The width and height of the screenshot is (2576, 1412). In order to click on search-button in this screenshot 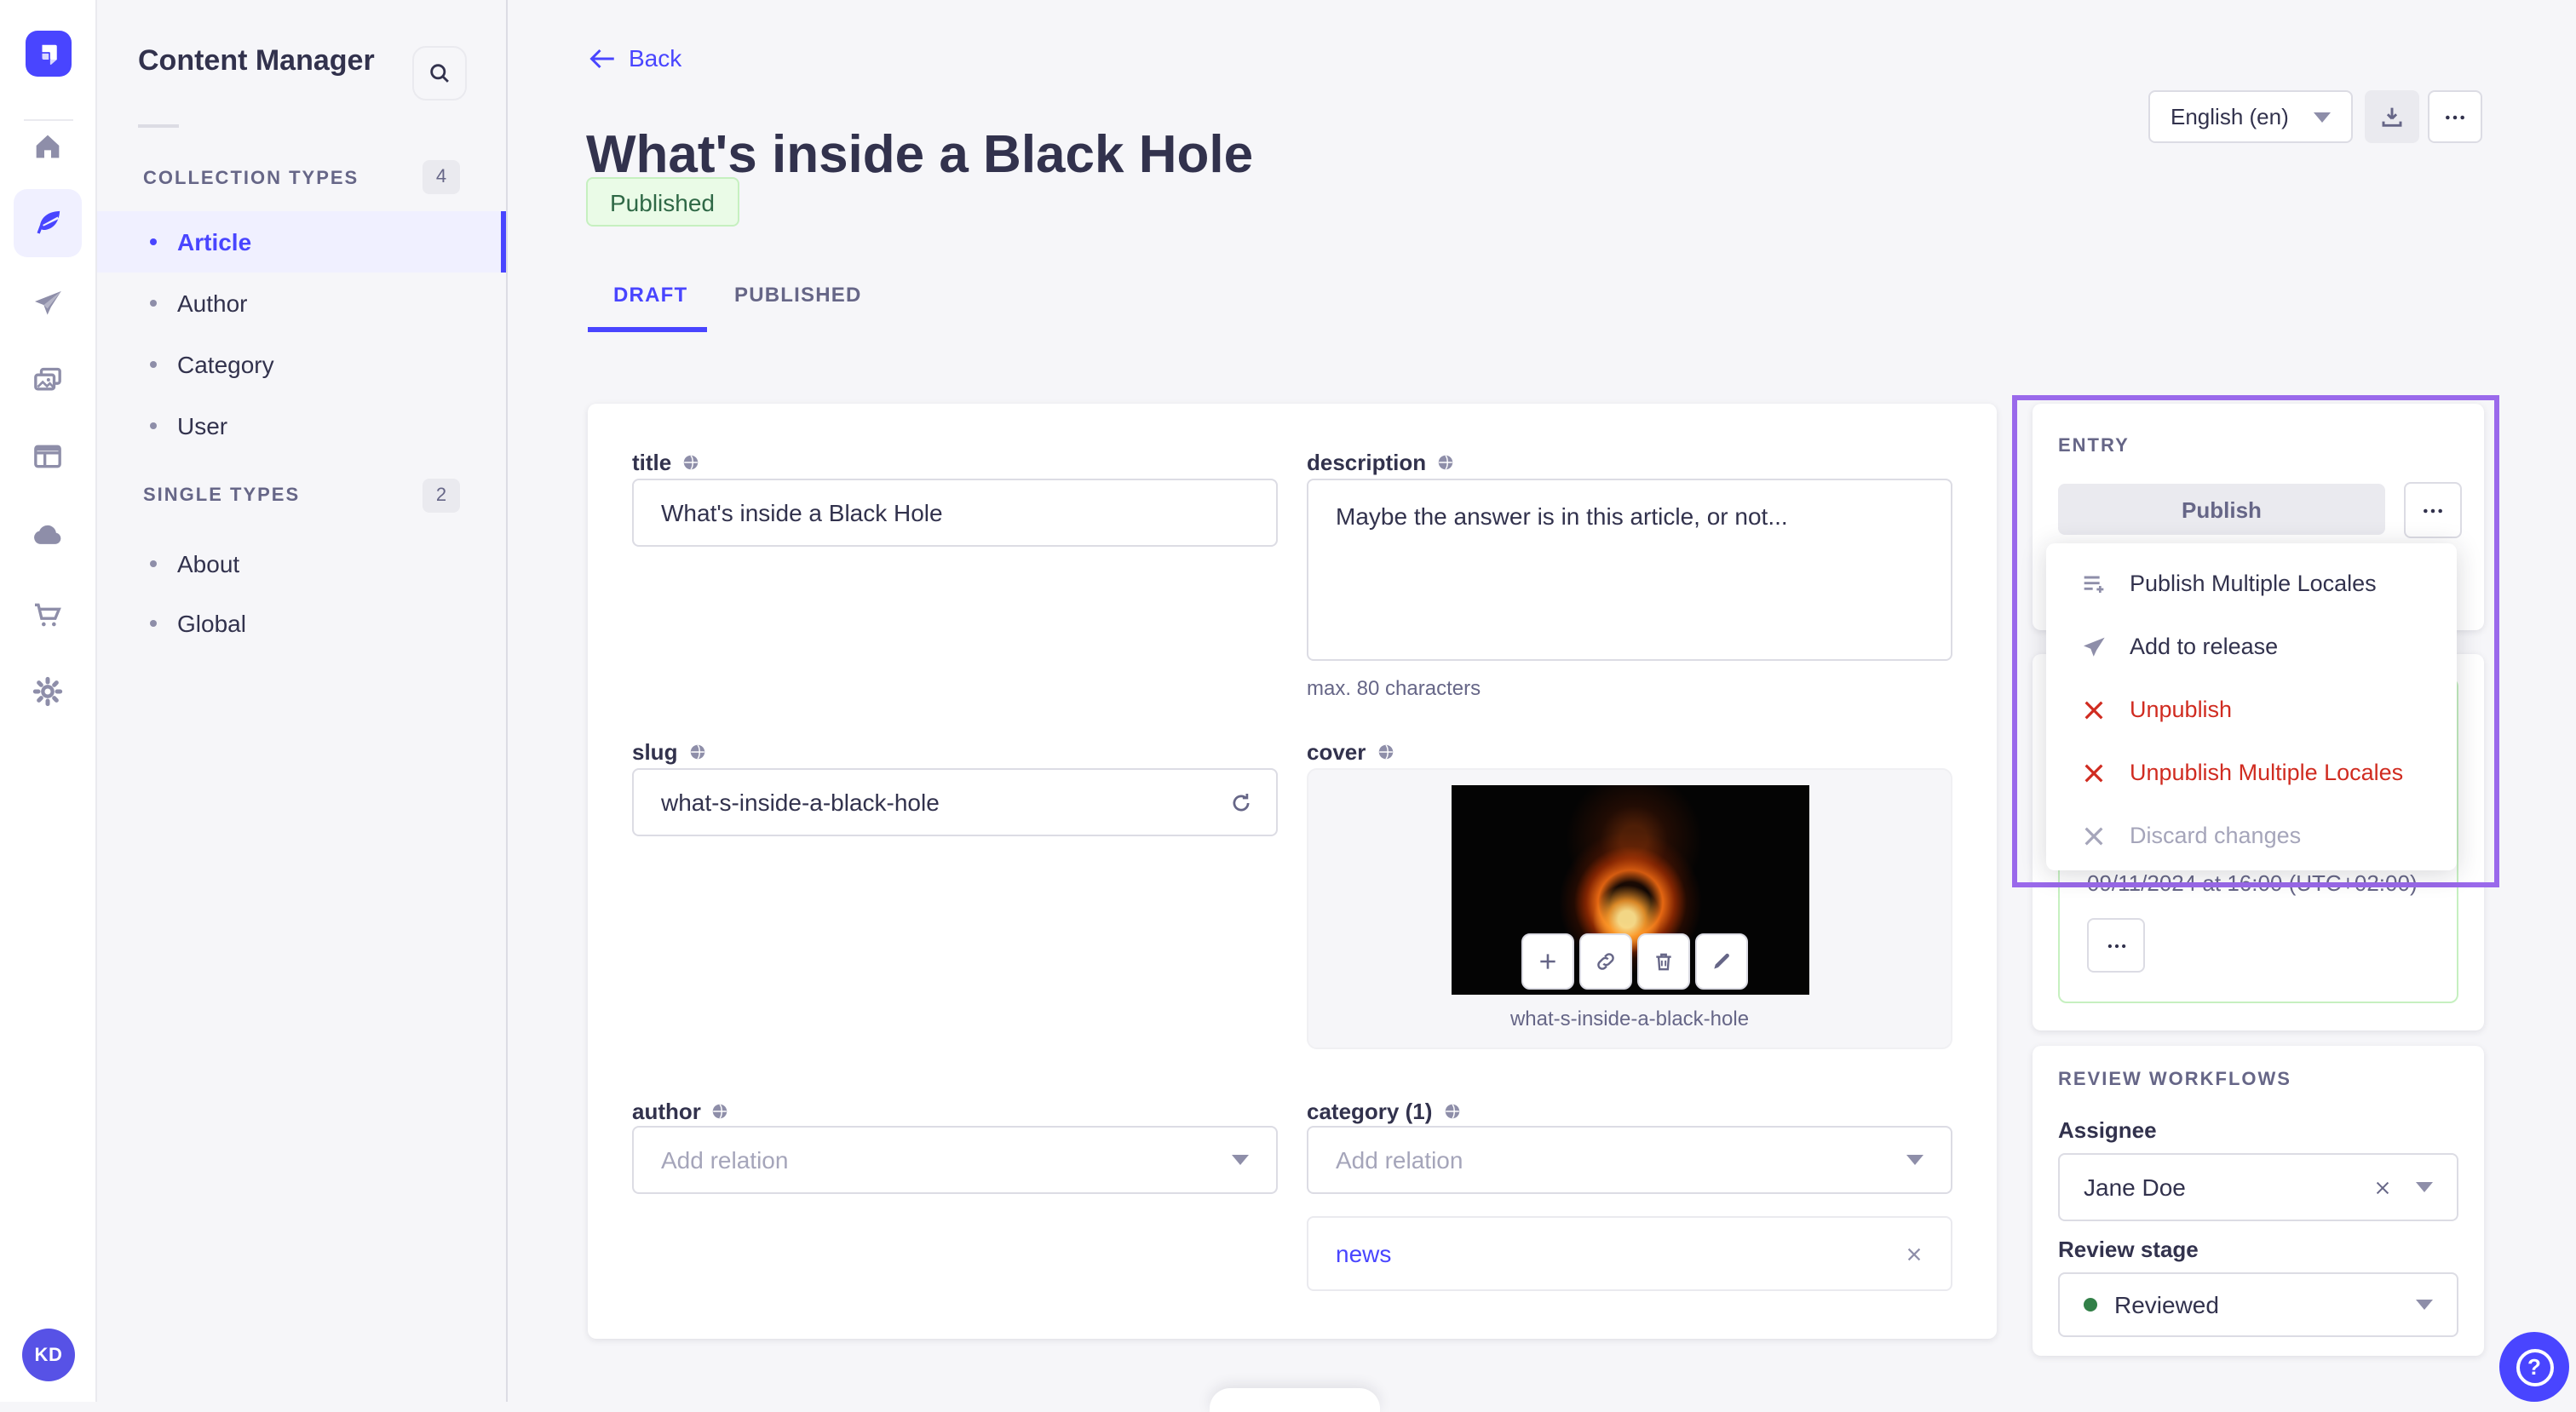, I will do `click(440, 73)`.